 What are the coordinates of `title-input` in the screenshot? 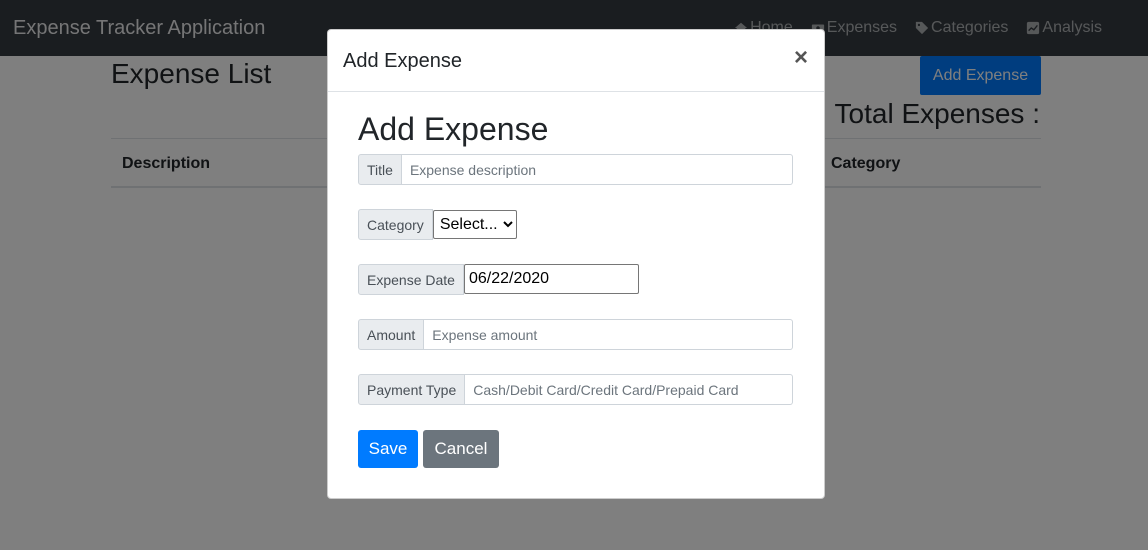 It's located at (597, 169).